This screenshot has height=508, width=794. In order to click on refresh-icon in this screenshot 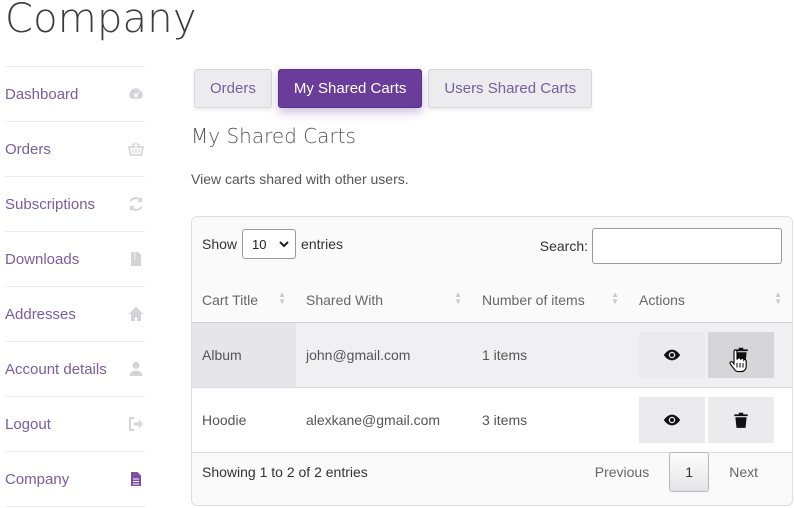, I will do `click(136, 204)`.